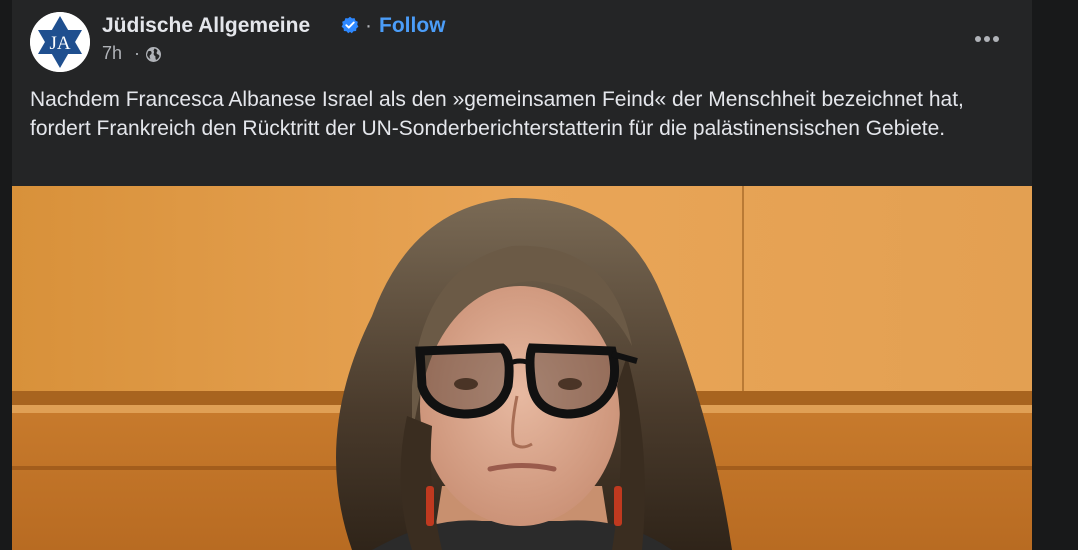 The image size is (1078, 550). I want to click on globe-icon, so click(153, 54).